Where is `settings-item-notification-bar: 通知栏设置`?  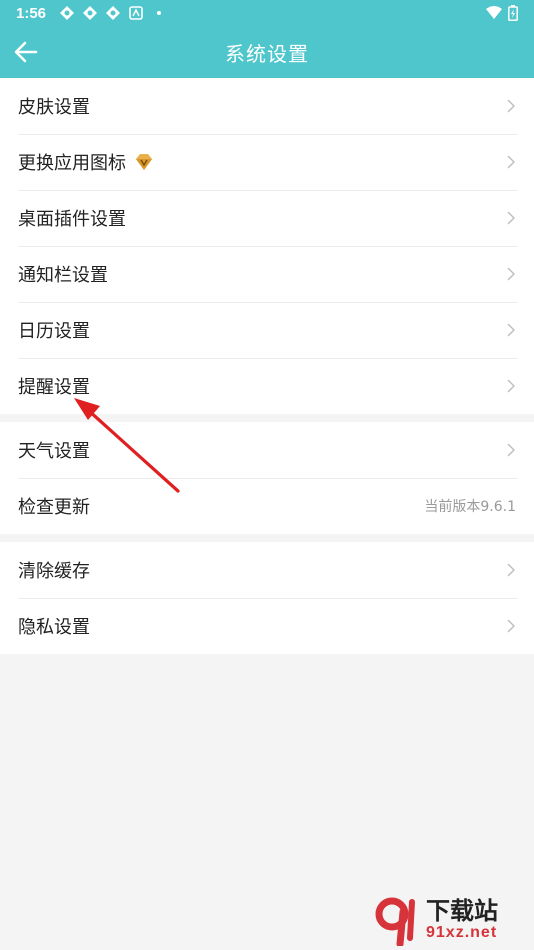 settings-item-notification-bar: 通知栏设置 is located at coordinates (267, 274).